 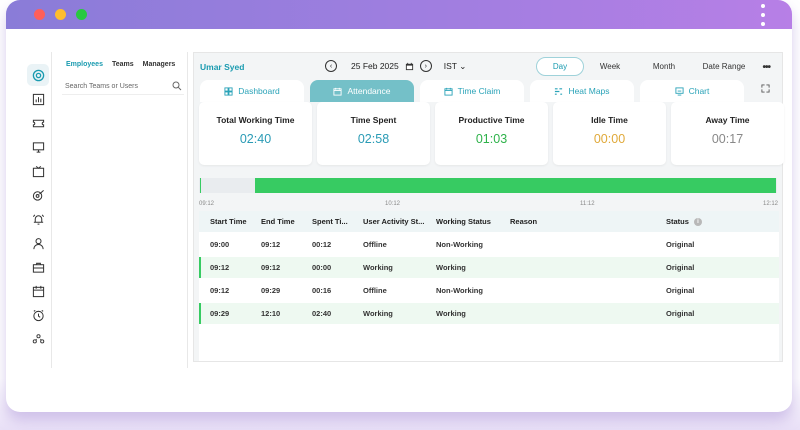 I want to click on col-start-time: Start Time, so click(x=228, y=221).